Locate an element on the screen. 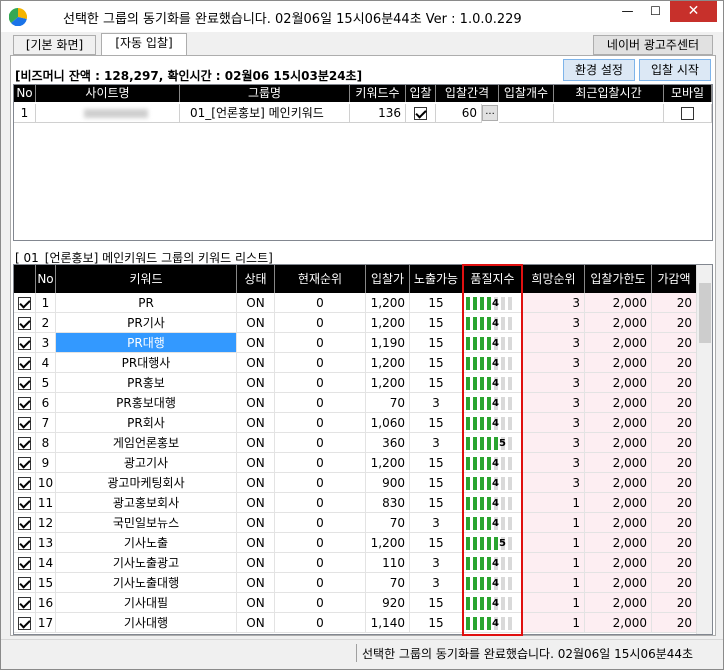 This screenshot has width=724, height=670. table-row: 10 광고마케팅회사 ON 0 900 15 4 3 2,000 20 is located at coordinates (355, 483).